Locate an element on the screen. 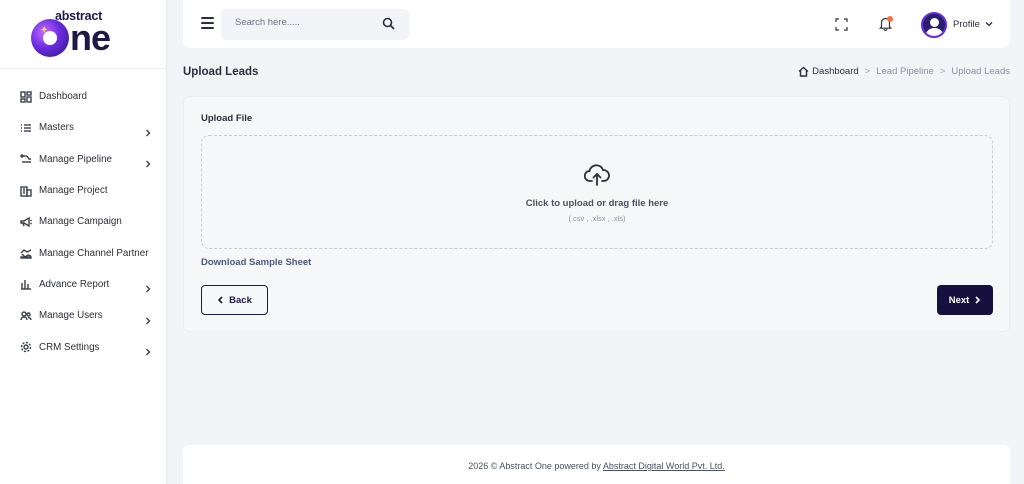  breadcrumb-dashboard: Dashboard is located at coordinates (828, 71).